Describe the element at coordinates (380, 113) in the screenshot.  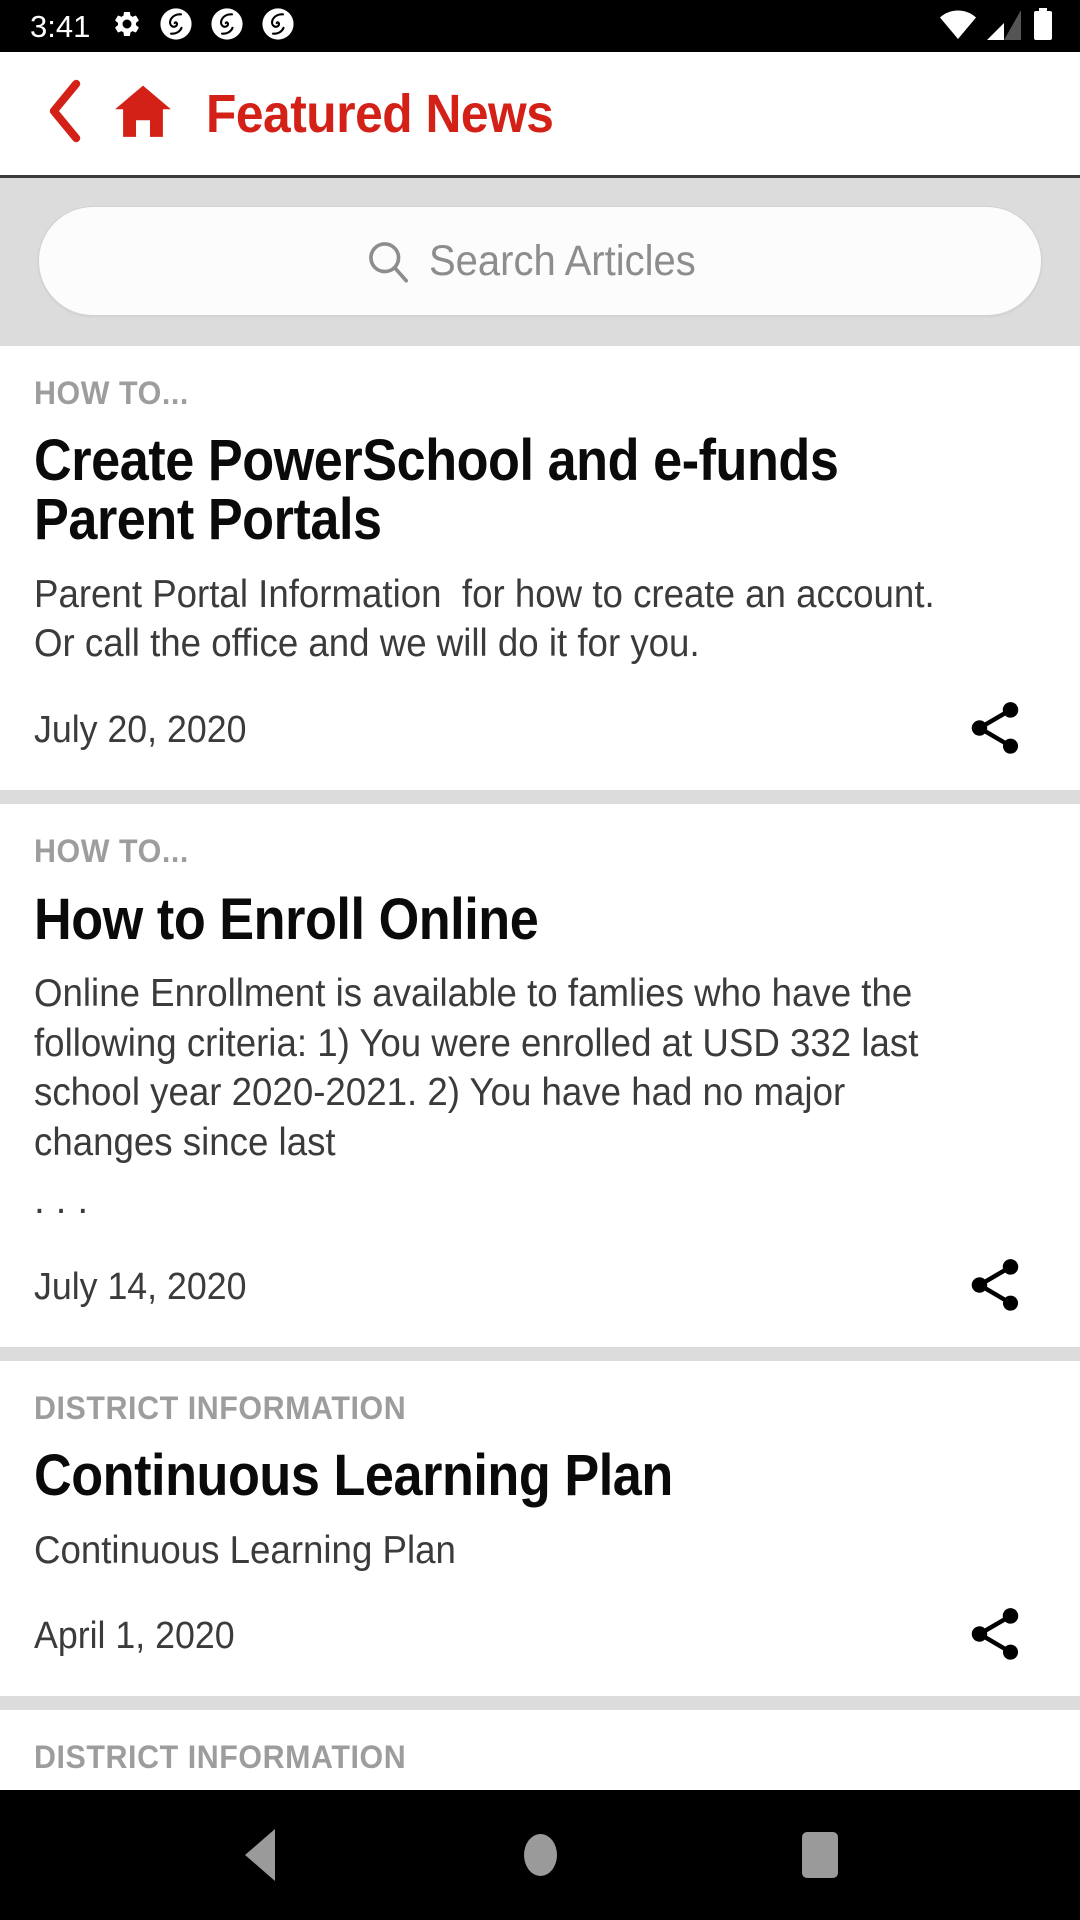
I see `page-title: Featured News` at that location.